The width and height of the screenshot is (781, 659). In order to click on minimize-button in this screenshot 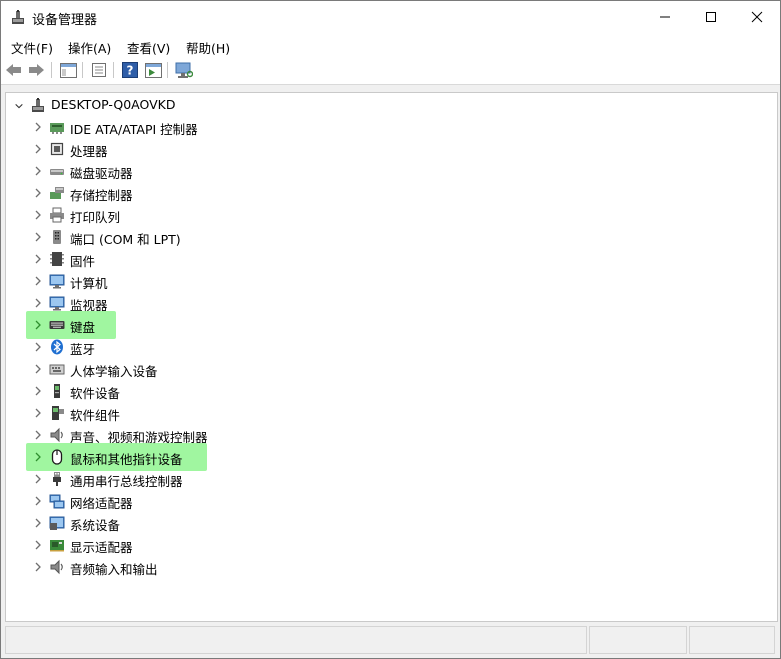, I will do `click(665, 17)`.